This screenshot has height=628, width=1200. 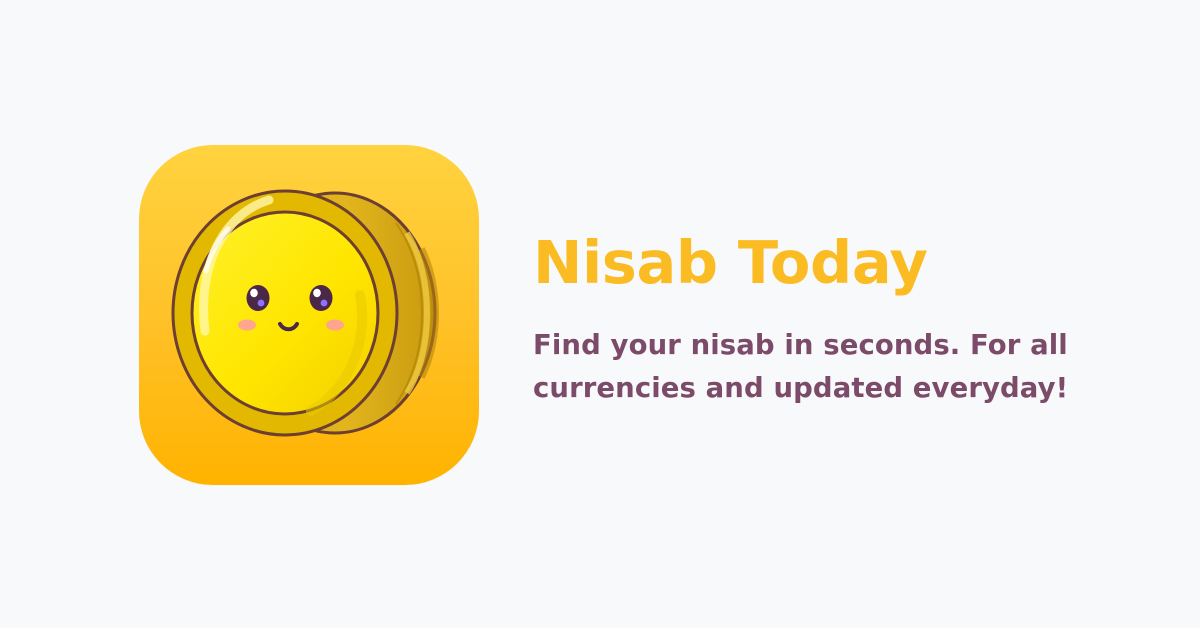 I want to click on right-eye-icon, so click(x=321, y=298).